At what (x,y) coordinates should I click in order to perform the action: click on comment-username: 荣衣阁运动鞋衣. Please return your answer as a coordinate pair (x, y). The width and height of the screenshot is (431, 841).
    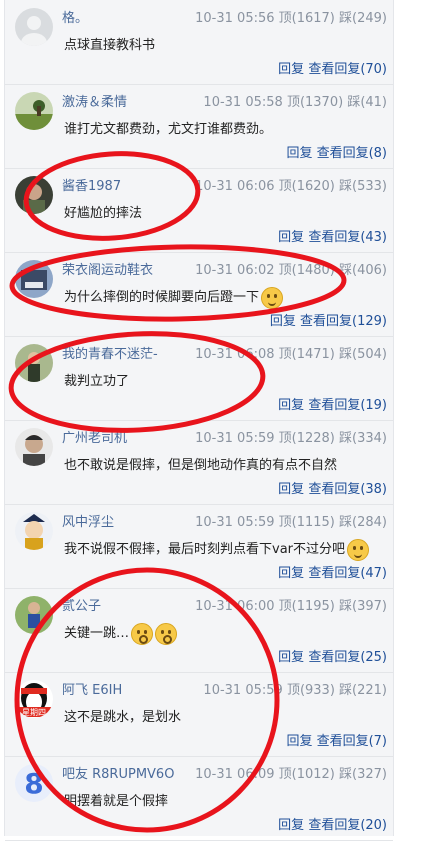
    Looking at the image, I should click on (107, 268).